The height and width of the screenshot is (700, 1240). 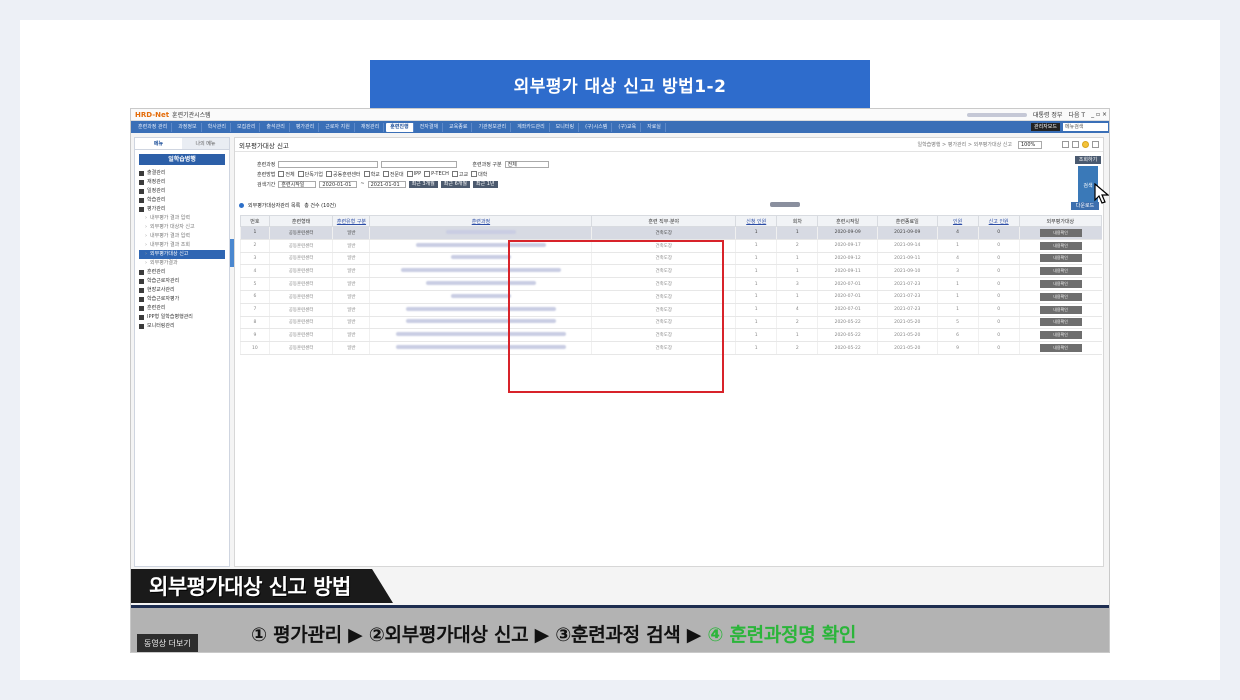 I want to click on nav-item: 계좌카드관리, so click(x=531, y=127).